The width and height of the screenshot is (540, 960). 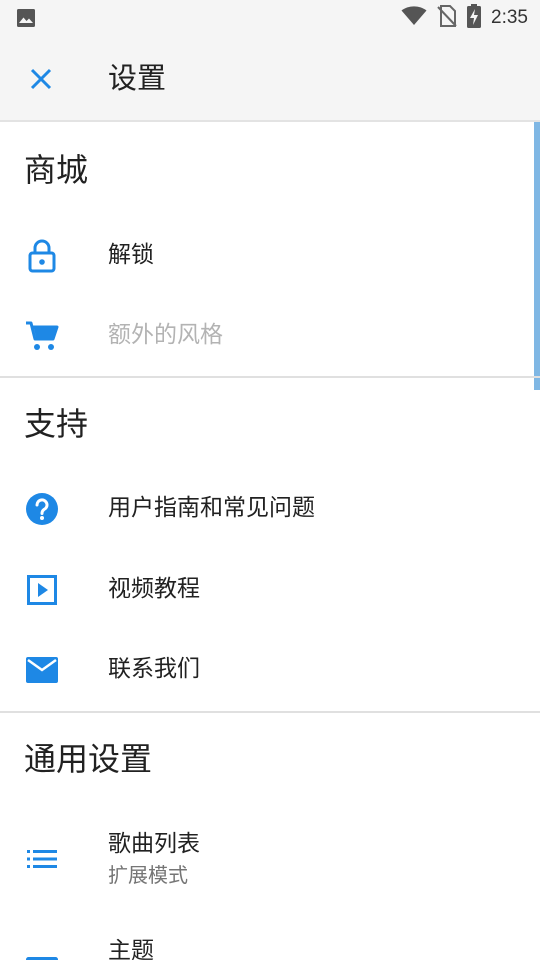 I want to click on status-time: 2:35, so click(x=509, y=17).